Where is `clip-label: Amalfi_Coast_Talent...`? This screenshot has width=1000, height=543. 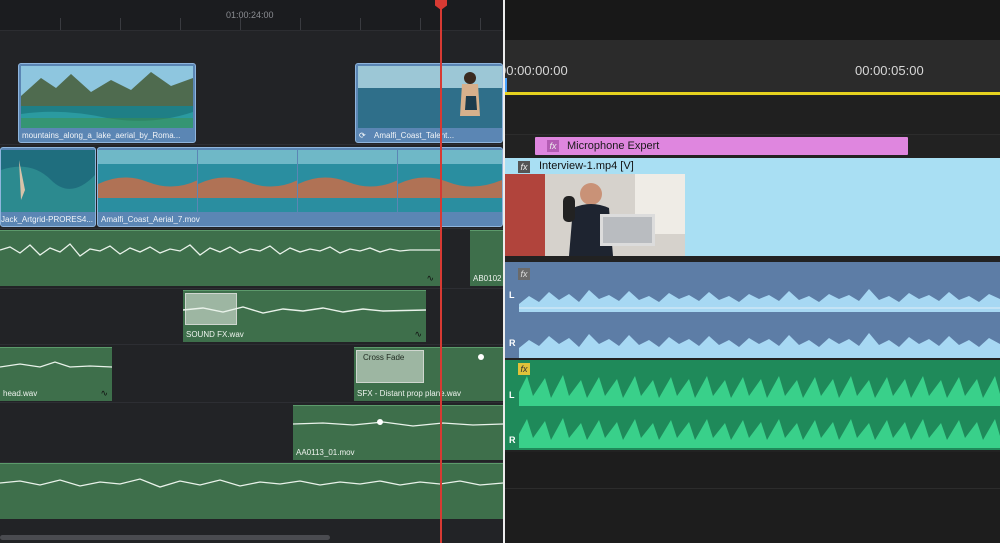 clip-label: Amalfi_Coast_Talent... is located at coordinates (414, 135).